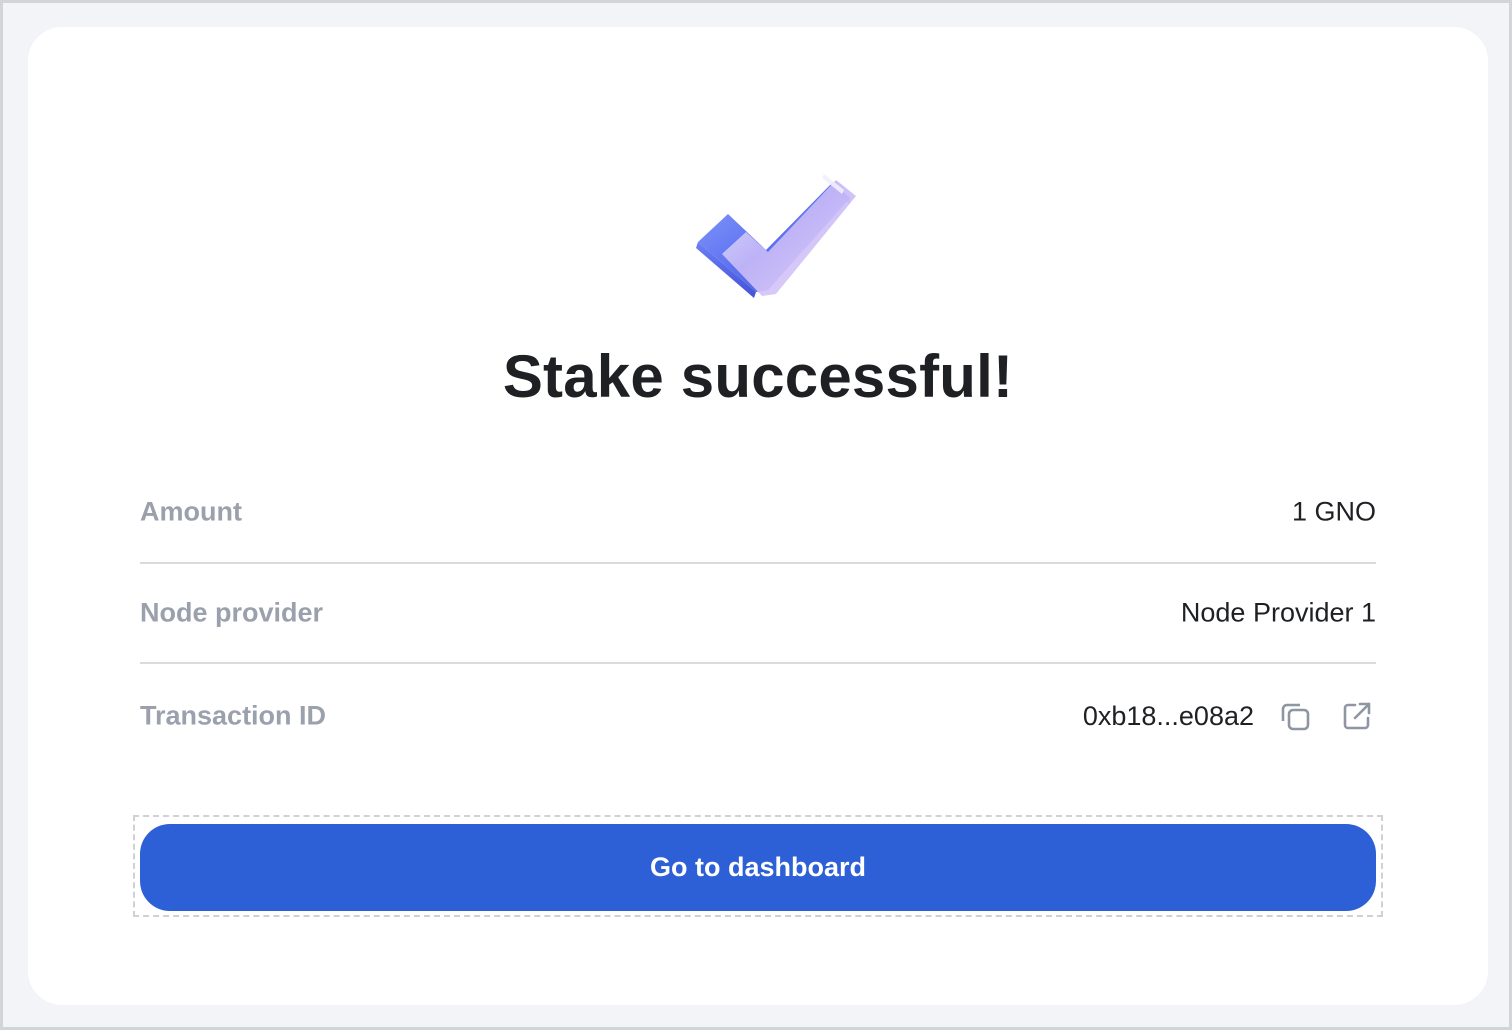  I want to click on transaction-id-group: 0xb18...e08a2, so click(1229, 716).